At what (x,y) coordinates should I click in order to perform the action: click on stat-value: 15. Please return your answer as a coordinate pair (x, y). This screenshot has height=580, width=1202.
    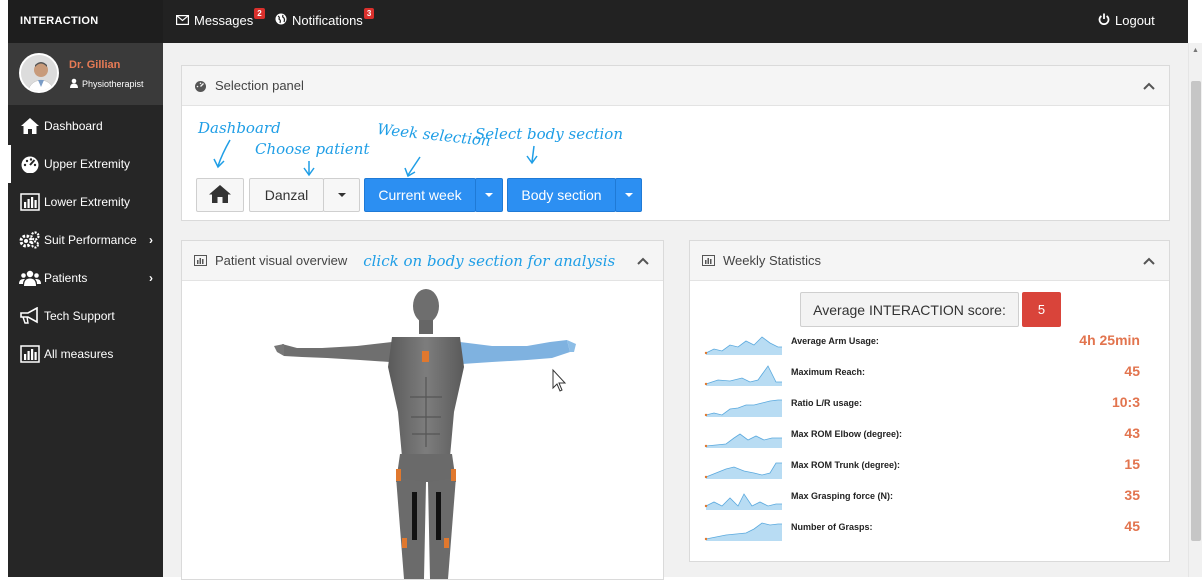
    Looking at the image, I should click on (1132, 464).